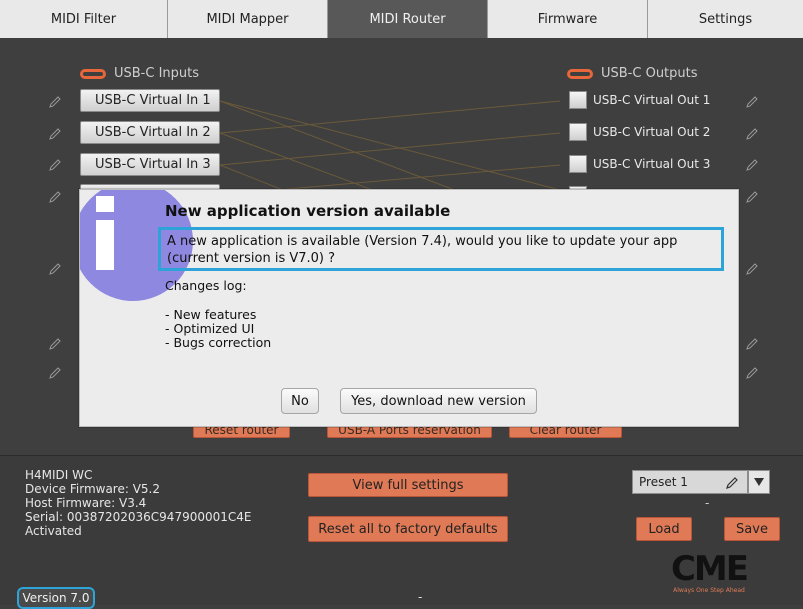  What do you see at coordinates (690, 482) in the screenshot?
I see `preset-select: Preset 1` at bounding box center [690, 482].